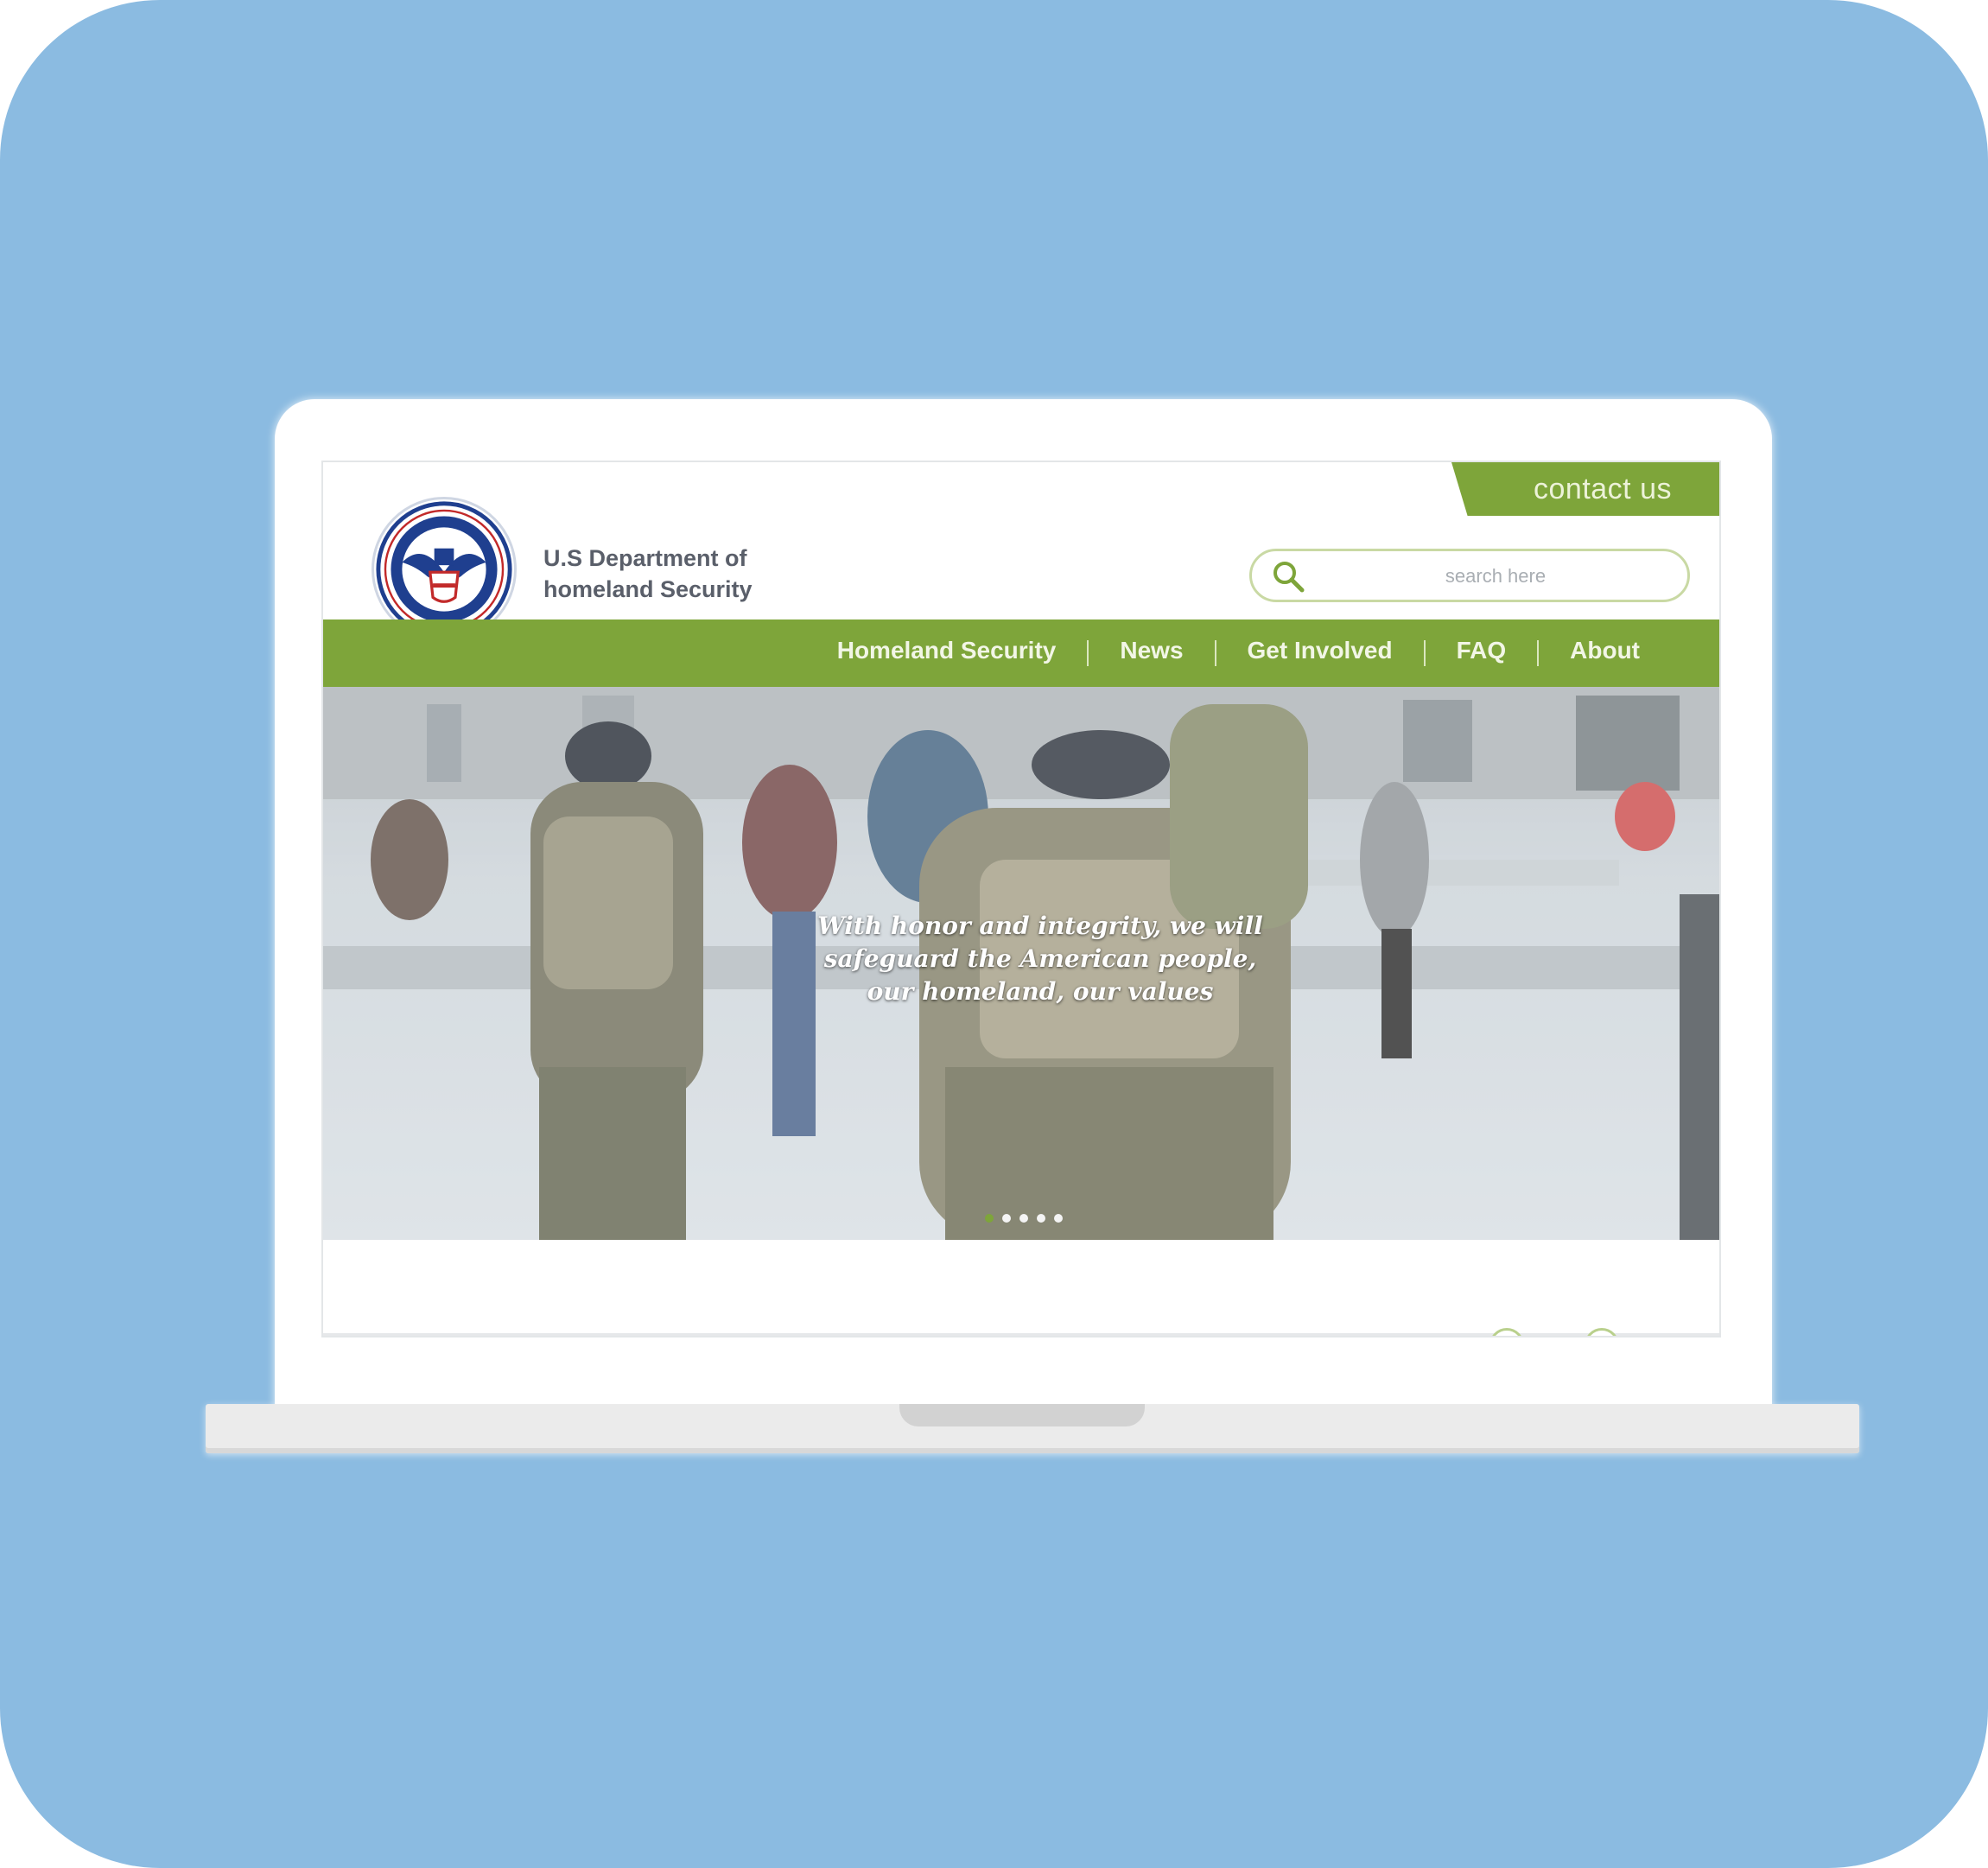  I want to click on hero-caption-line2: safeguard the American people,, so click(1040, 958).